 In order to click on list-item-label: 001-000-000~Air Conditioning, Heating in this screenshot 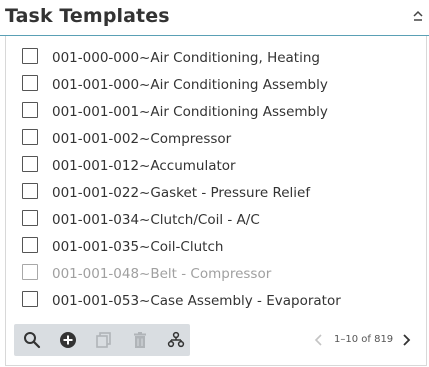, I will do `click(186, 58)`.